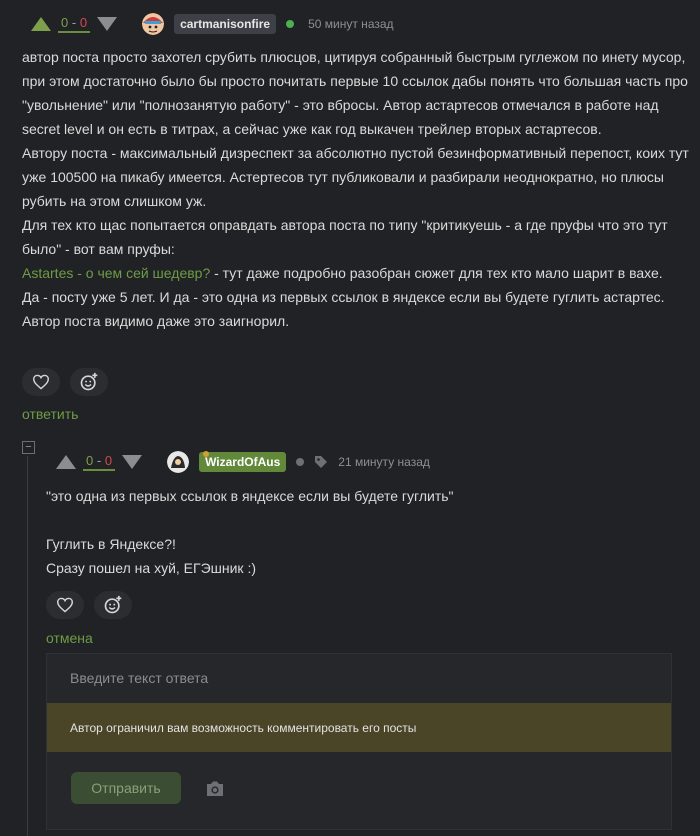 The image size is (700, 836). I want to click on thread-line, so click(27, 646).